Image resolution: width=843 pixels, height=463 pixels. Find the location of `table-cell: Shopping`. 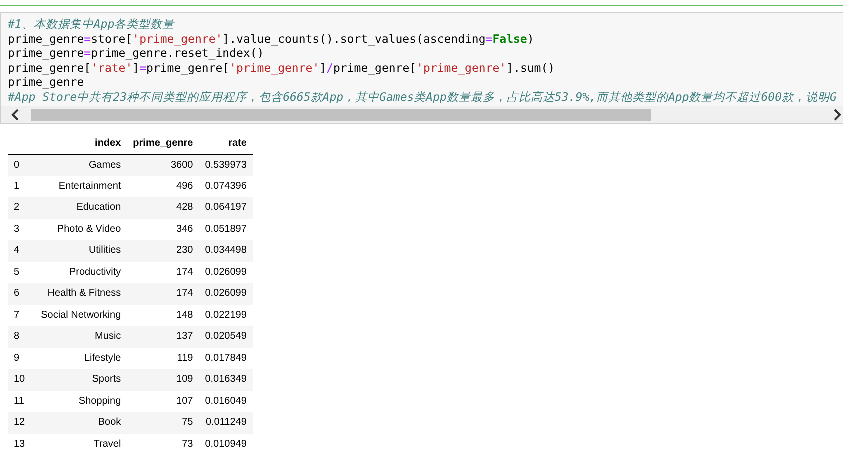

table-cell: Shopping is located at coordinates (81, 401).